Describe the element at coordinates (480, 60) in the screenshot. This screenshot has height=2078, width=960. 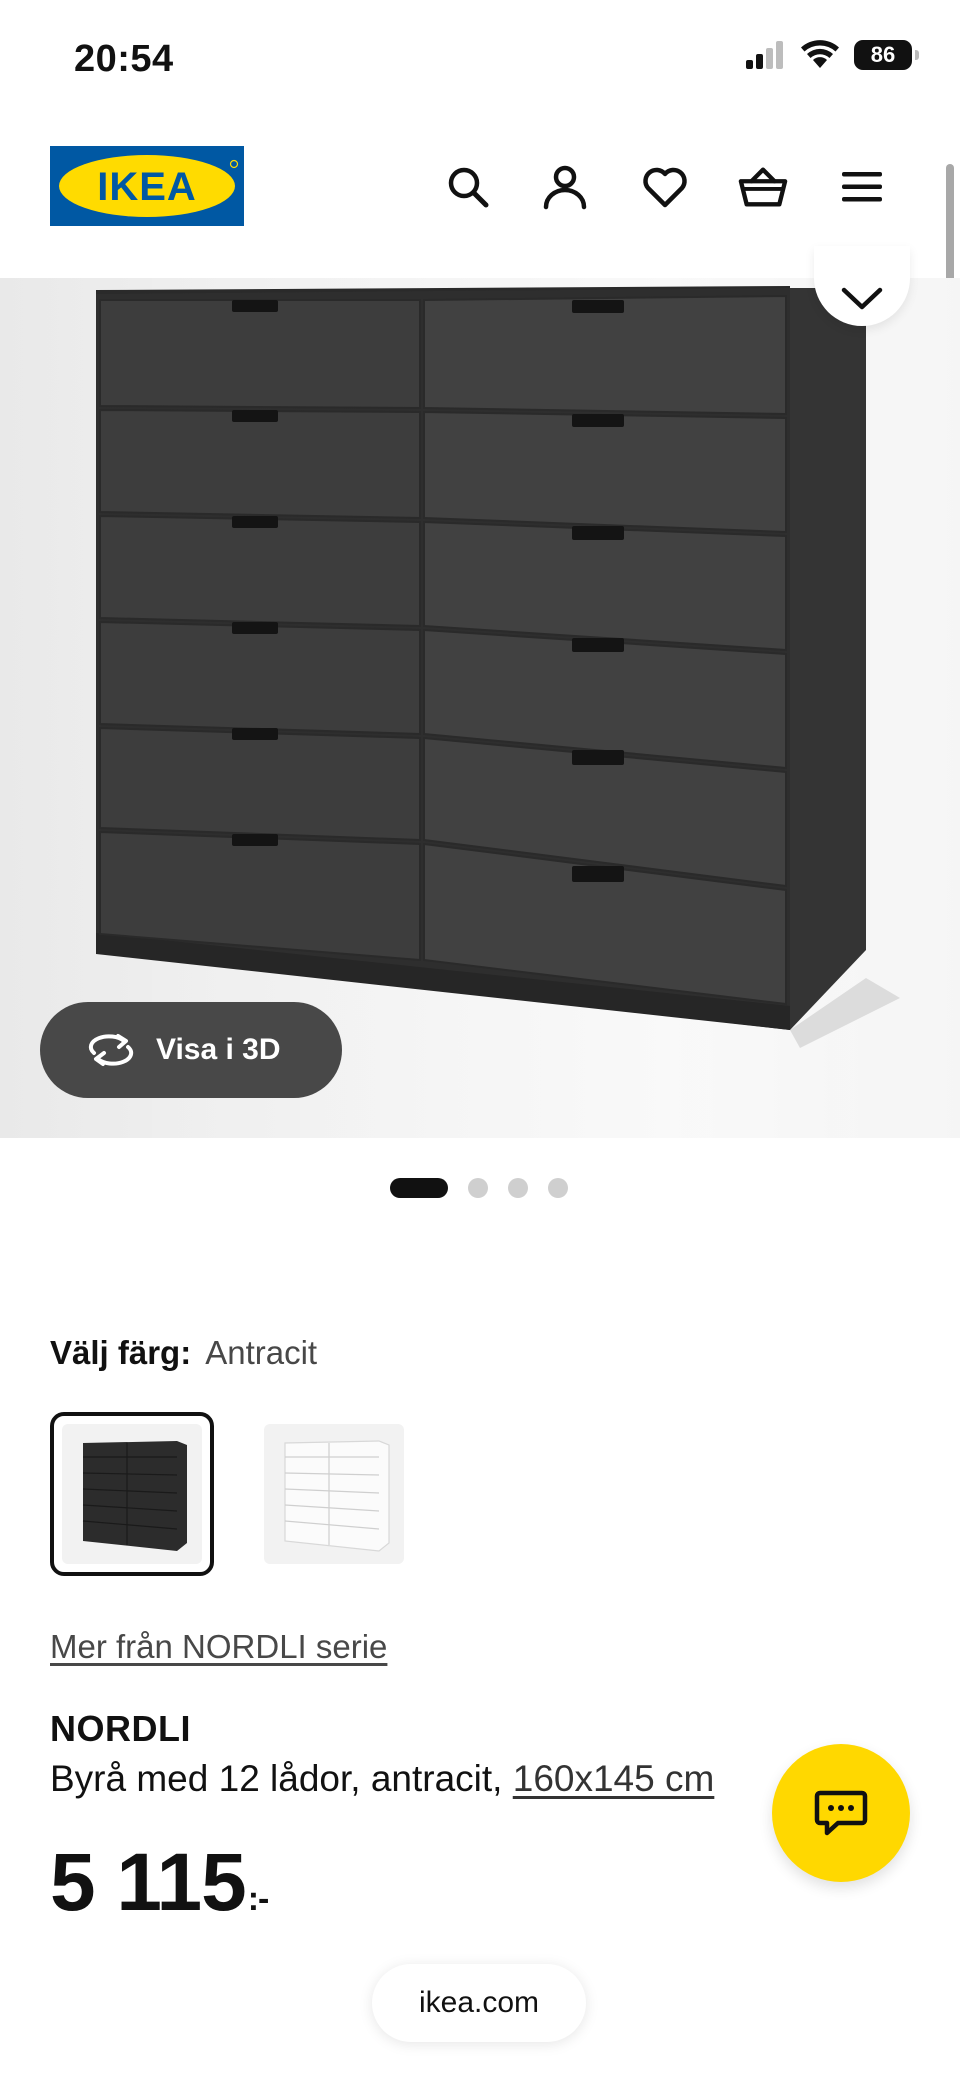
I see `status-bar: 20:54 86` at that location.